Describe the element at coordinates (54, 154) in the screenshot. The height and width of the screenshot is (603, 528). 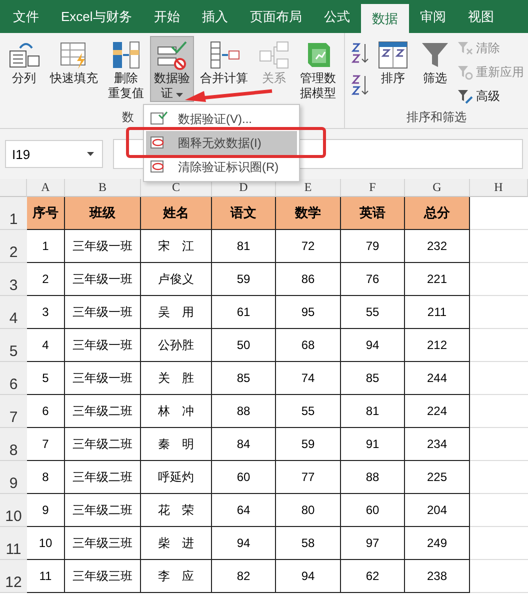
I see `name-box: I19` at that location.